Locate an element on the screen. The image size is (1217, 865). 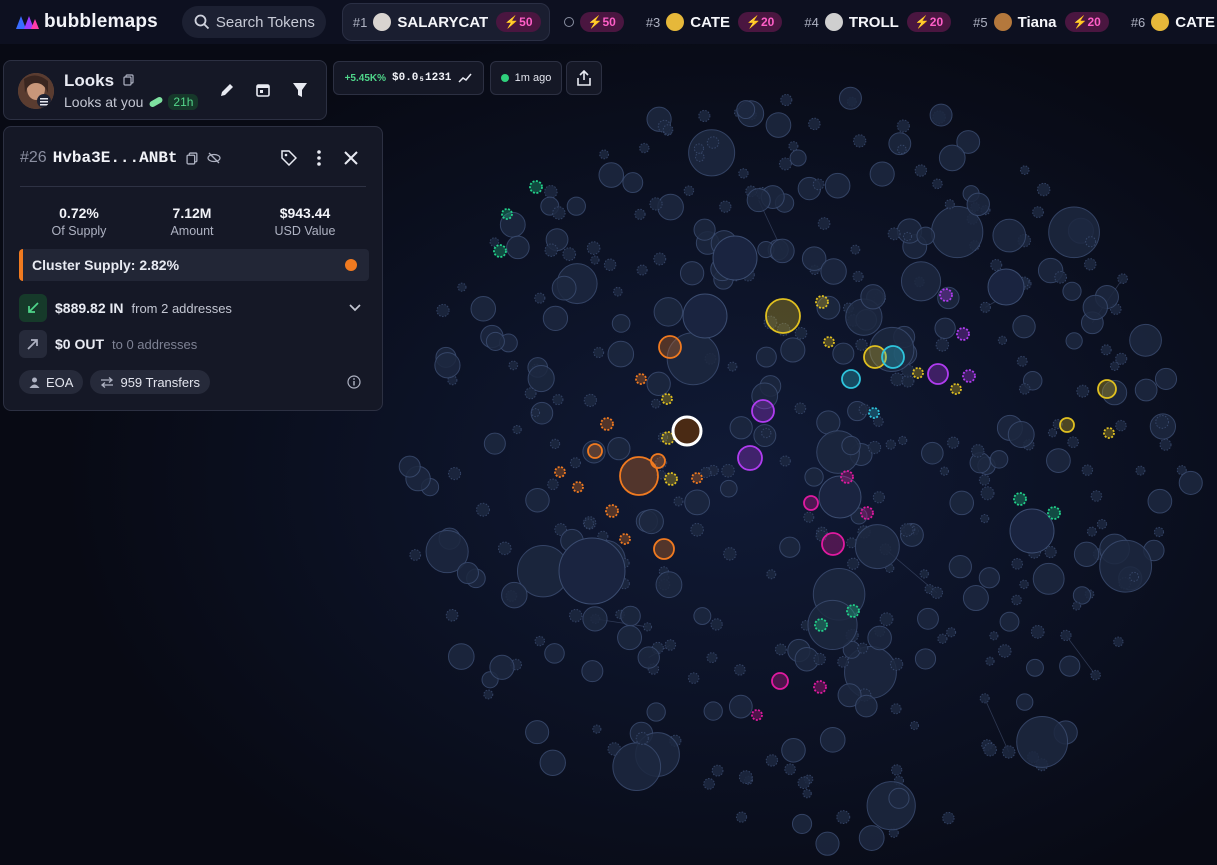
inflow-row: $889.82 IN from 2 addresses is located at coordinates (192, 308).